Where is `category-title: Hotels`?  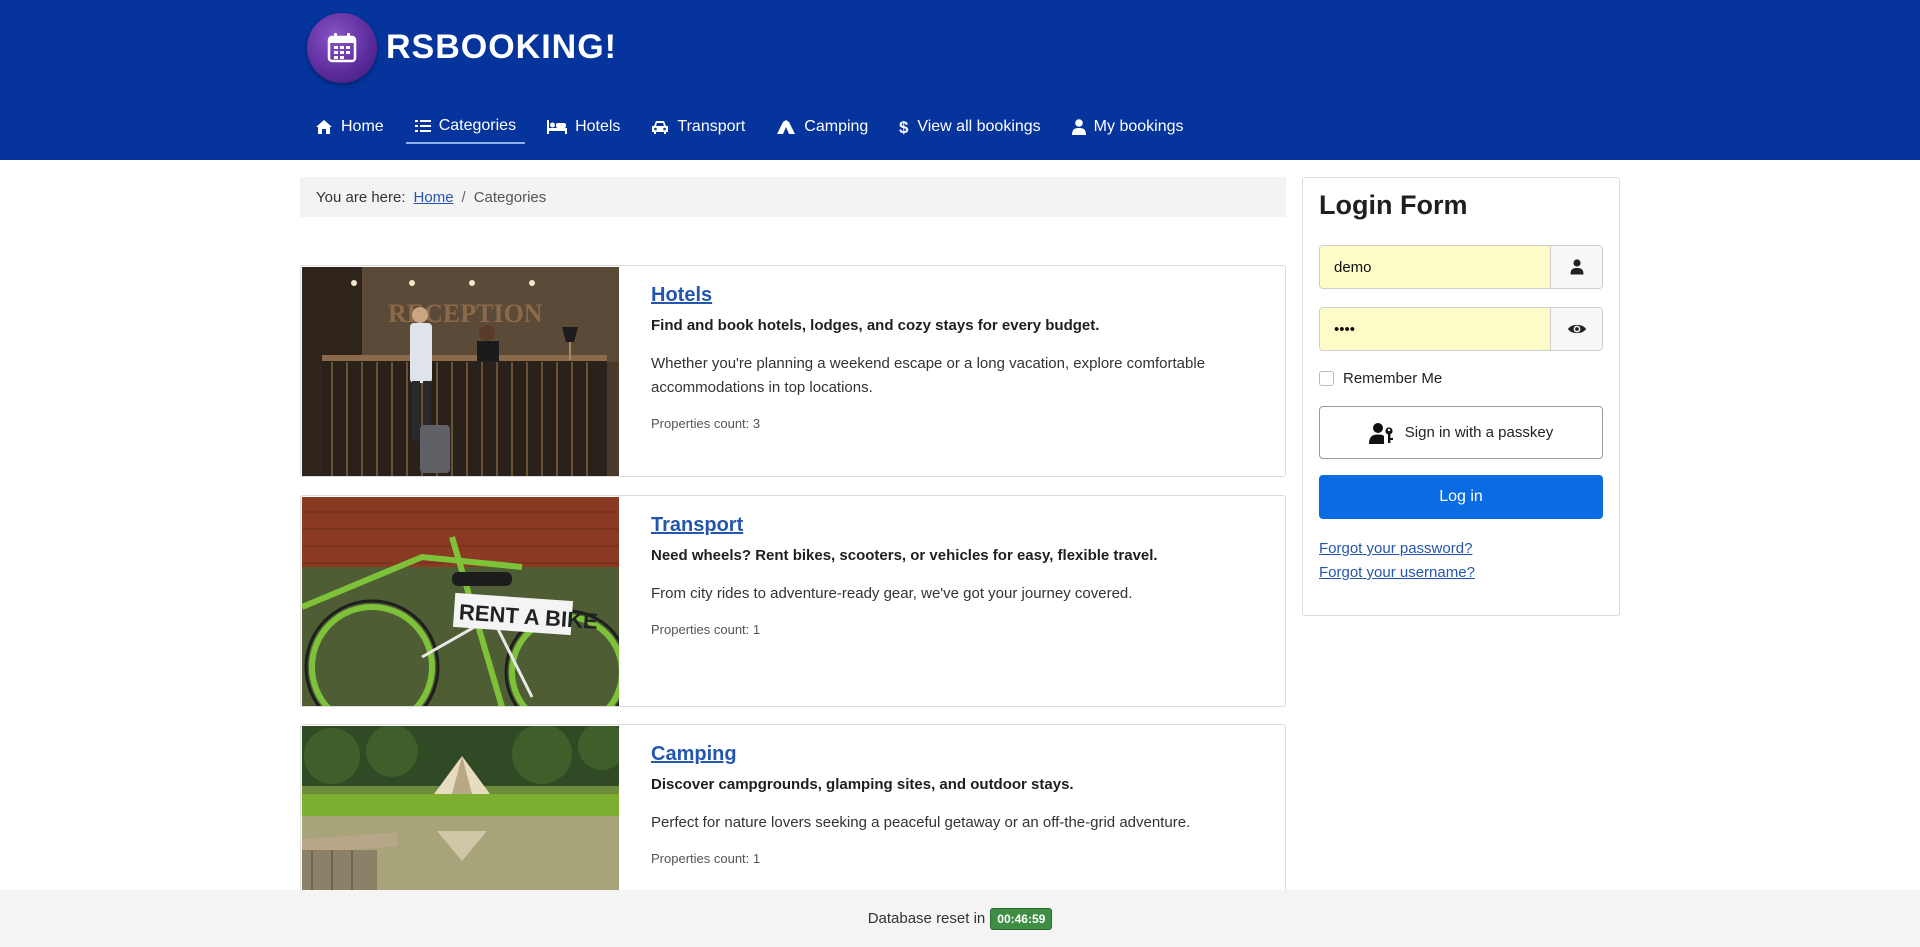 category-title: Hotels is located at coordinates (953, 295).